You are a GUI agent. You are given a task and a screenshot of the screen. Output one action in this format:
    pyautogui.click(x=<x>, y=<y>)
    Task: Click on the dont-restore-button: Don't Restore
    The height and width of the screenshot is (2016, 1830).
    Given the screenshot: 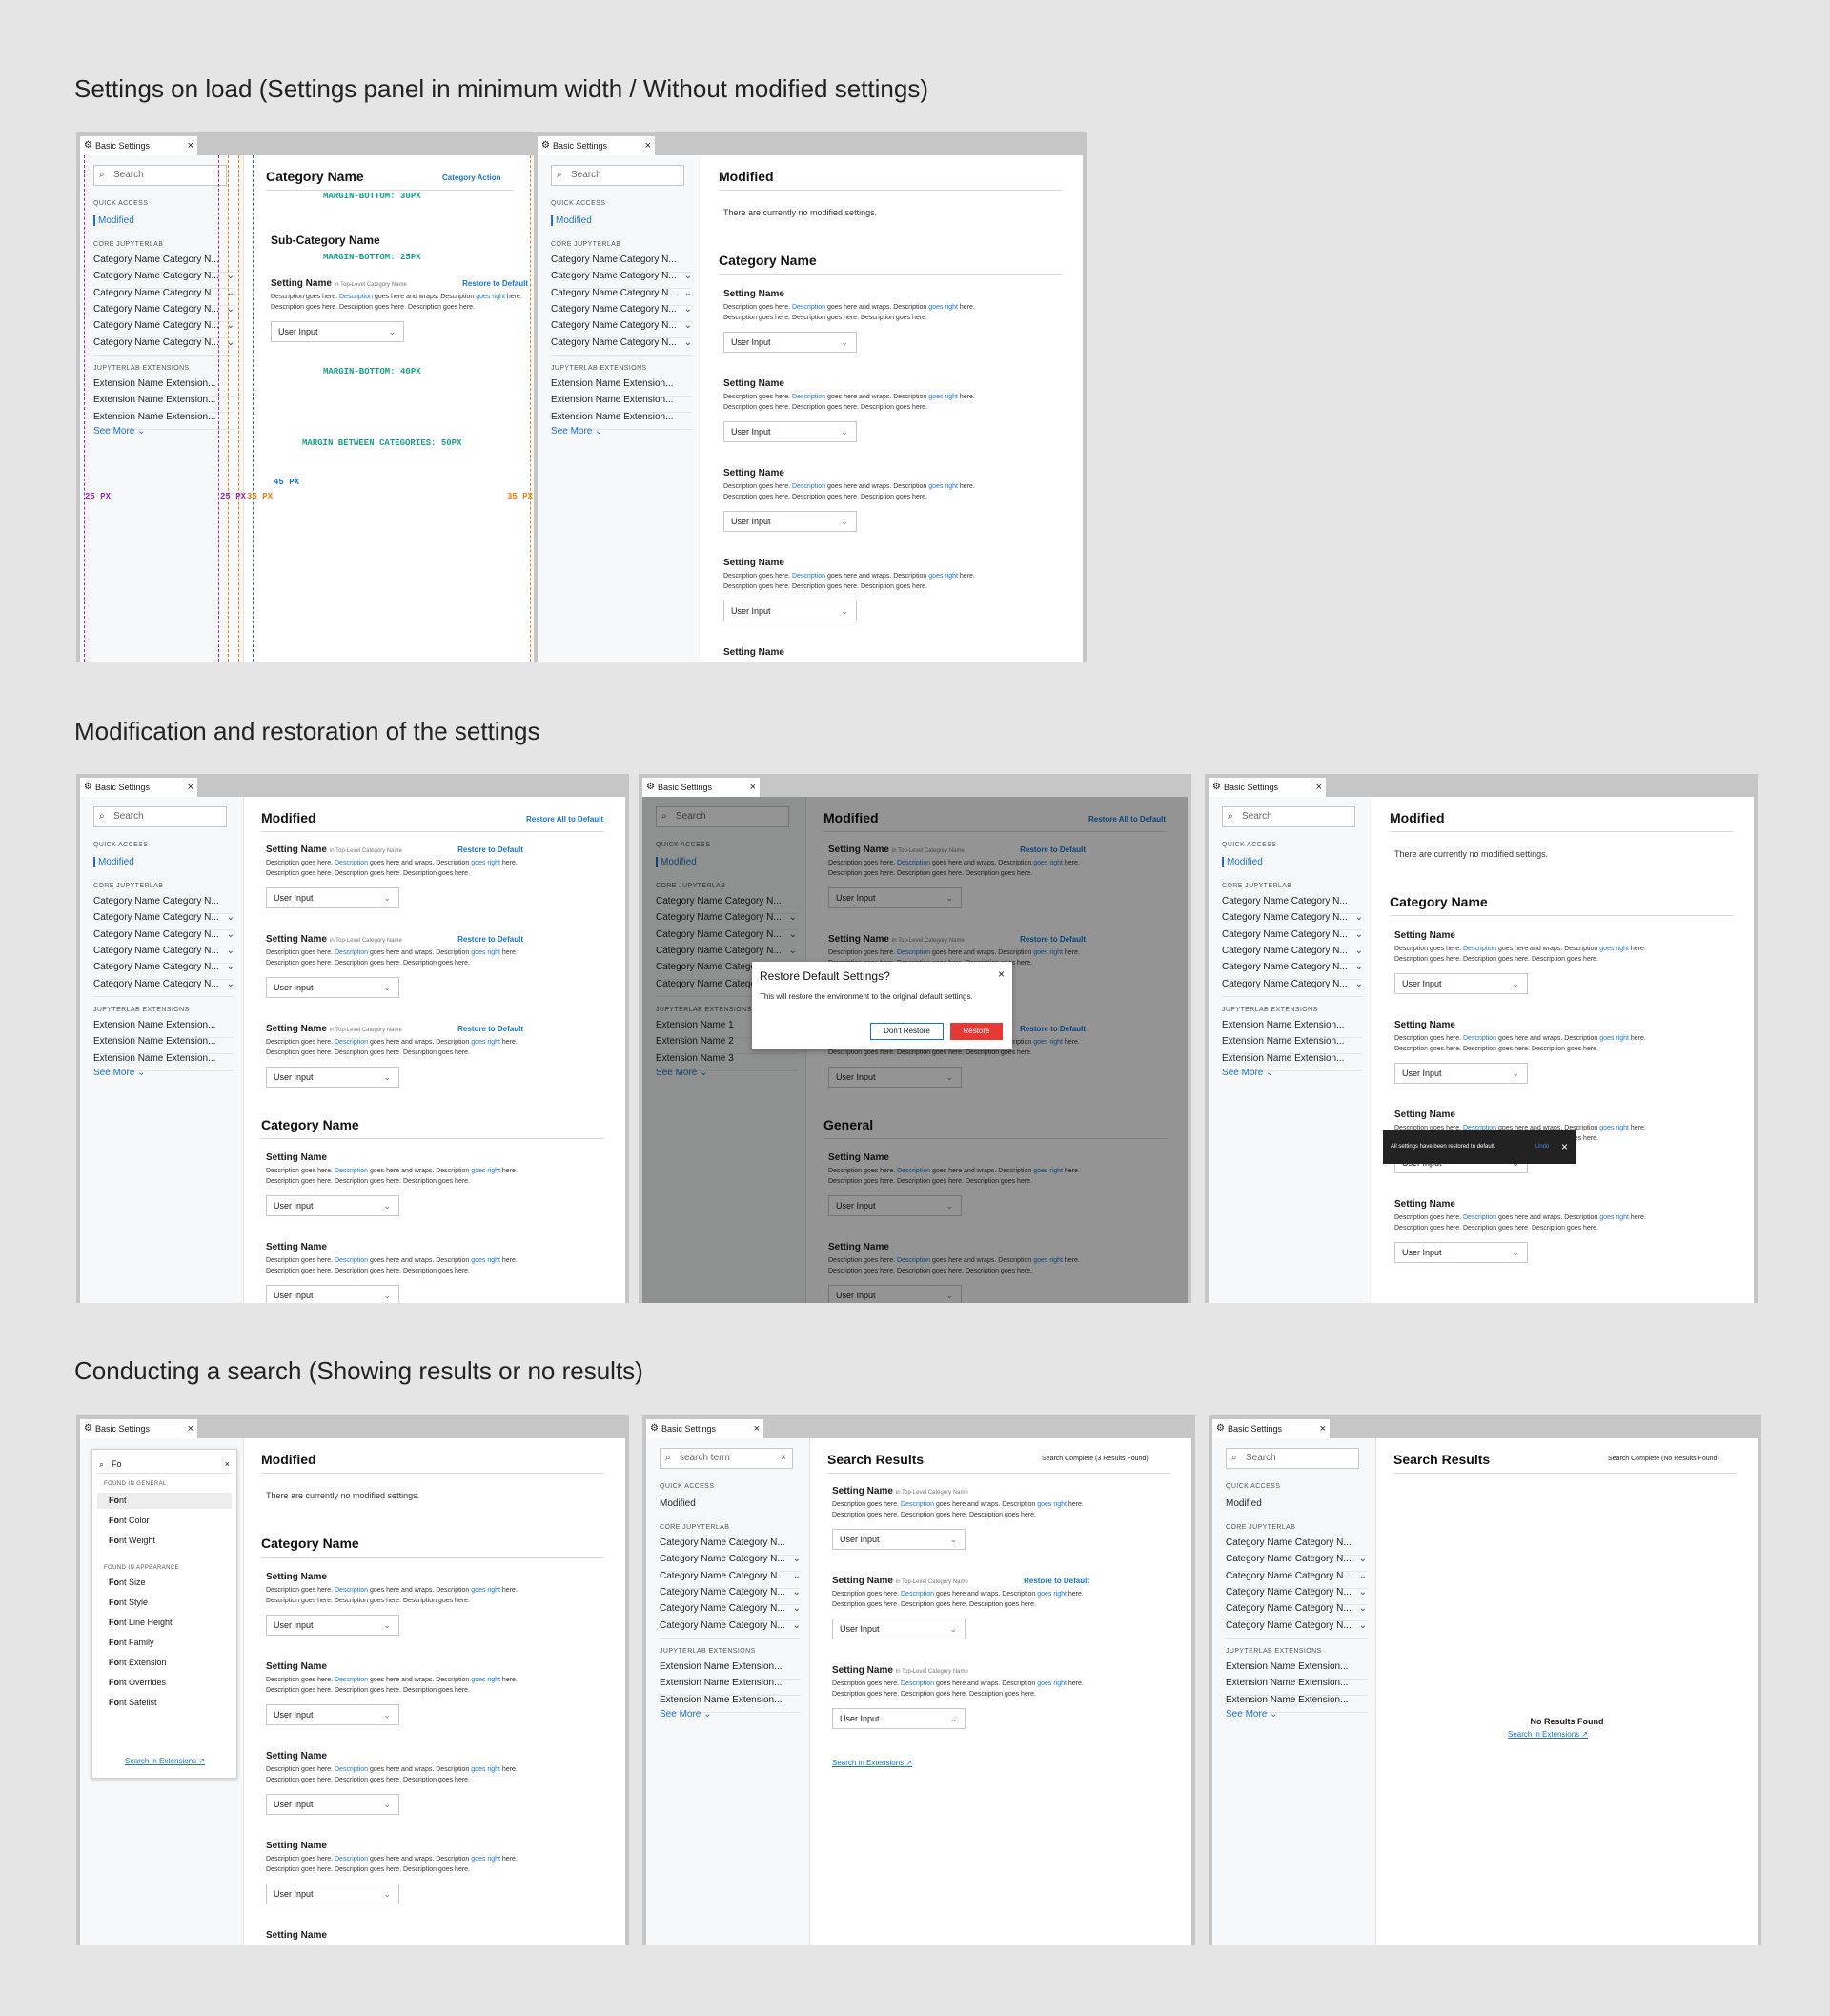 What is the action you would take?
    pyautogui.click(x=907, y=1031)
    